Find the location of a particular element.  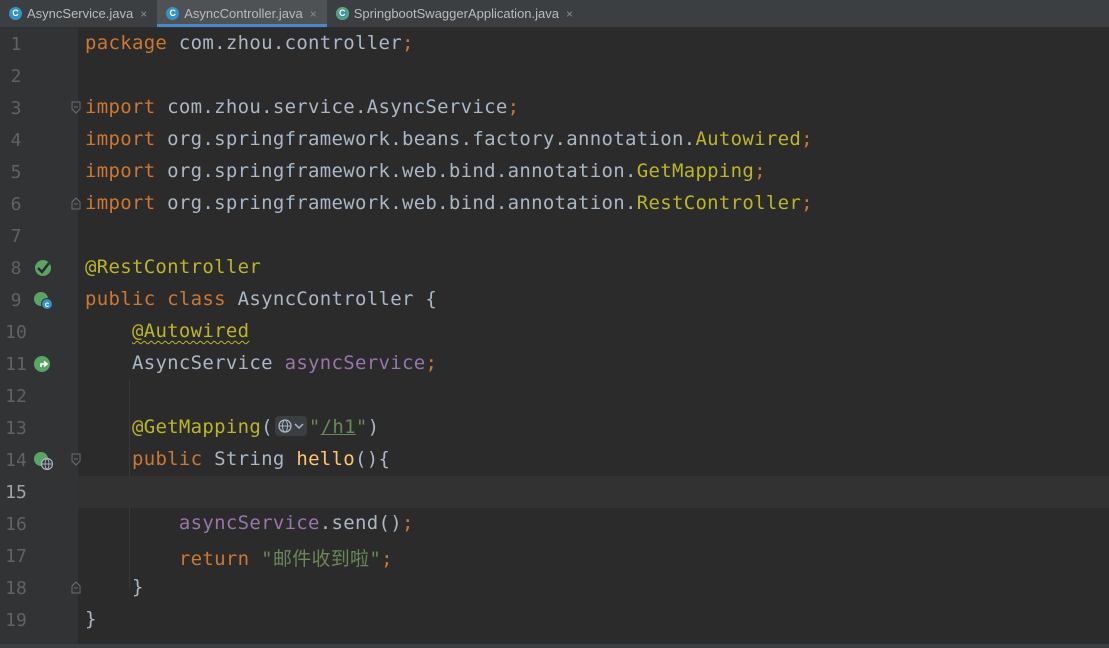

tab-label: AsyncController.java is located at coordinates (243, 13).